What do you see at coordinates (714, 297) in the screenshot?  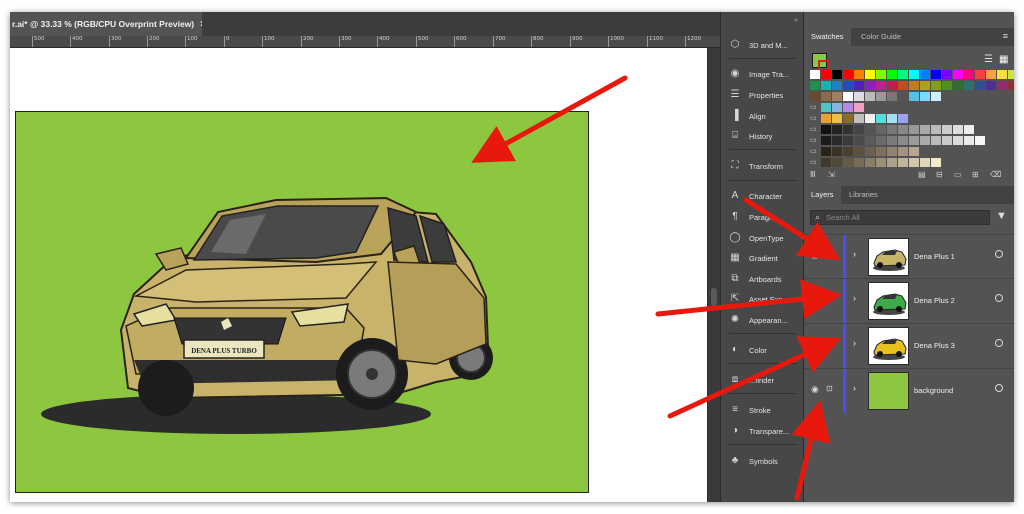 I see `scrollbar-thumb` at bounding box center [714, 297].